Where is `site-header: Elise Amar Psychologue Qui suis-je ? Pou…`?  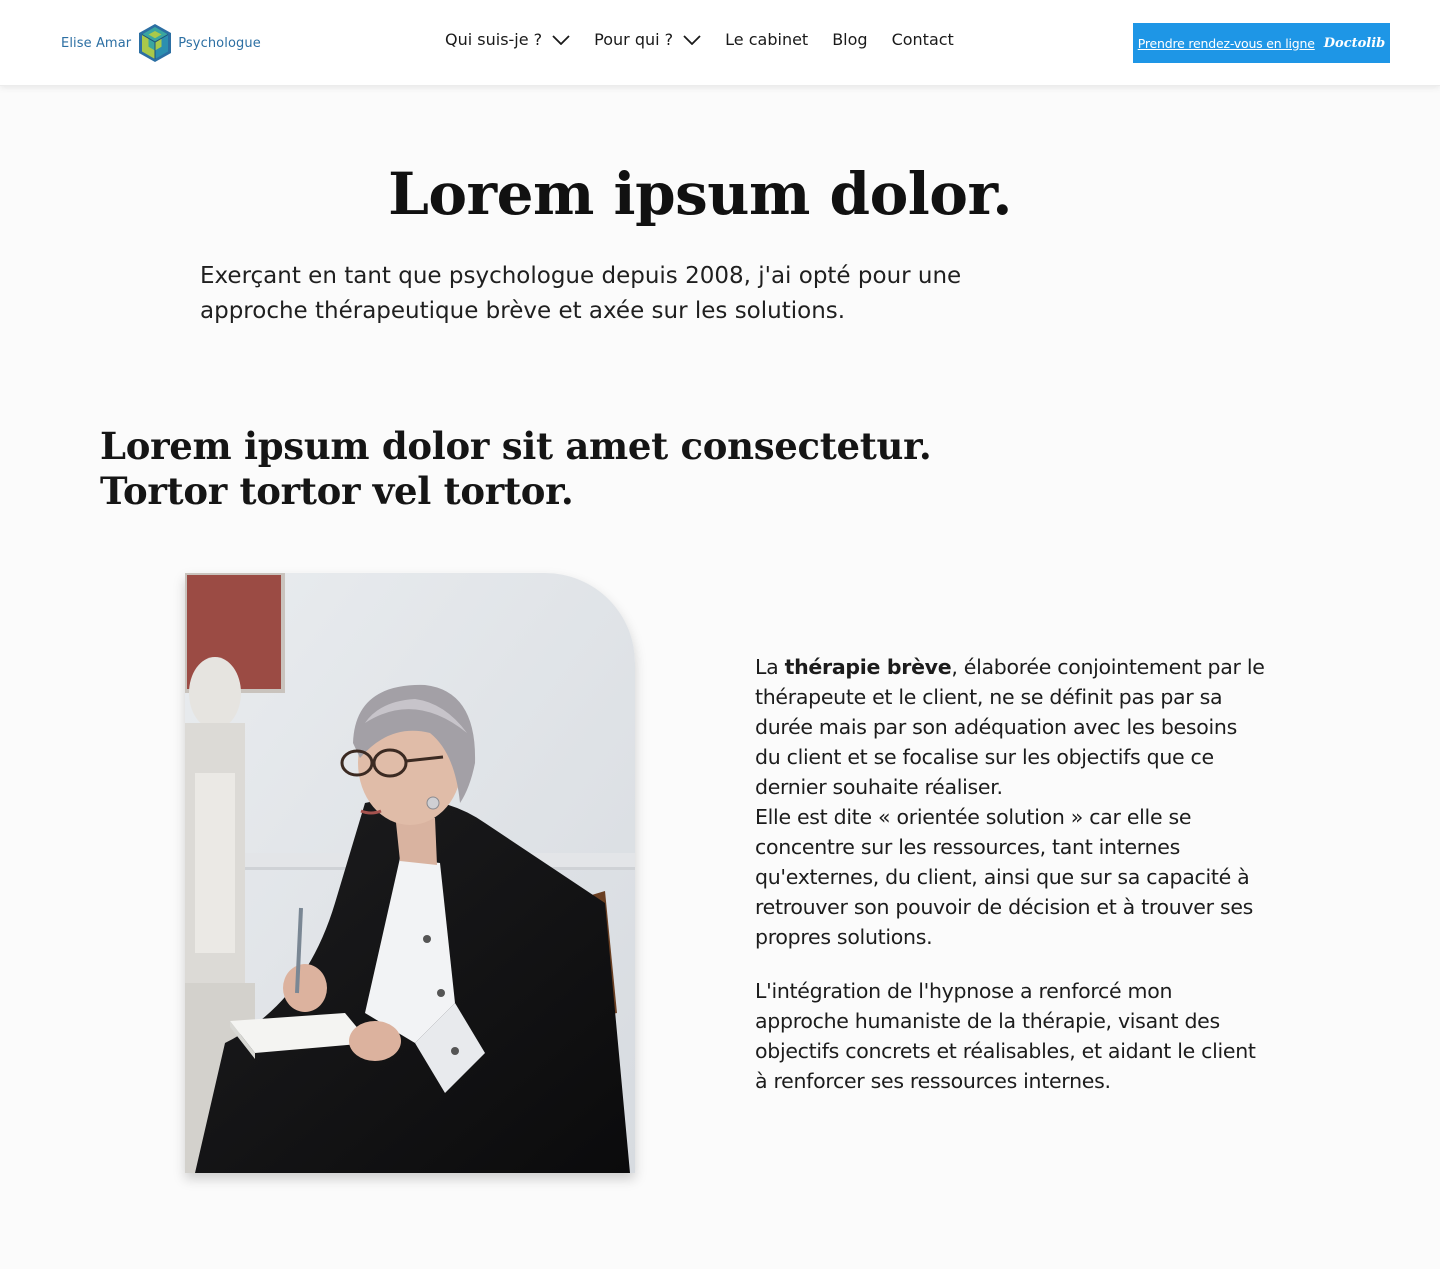 site-header: Elise Amar Psychologue Qui suis-je ? Pou… is located at coordinates (720, 43).